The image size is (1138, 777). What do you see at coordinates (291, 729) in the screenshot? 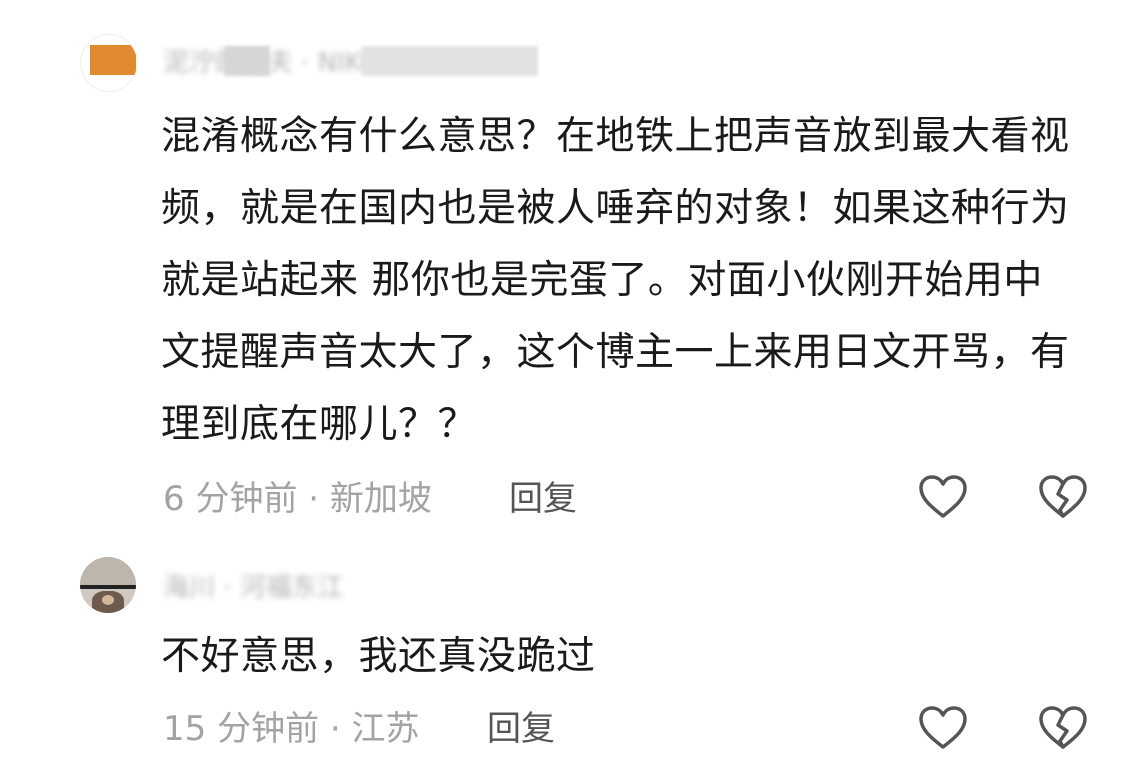
I see `comment-meta: 15 分钟前 · 江苏` at bounding box center [291, 729].